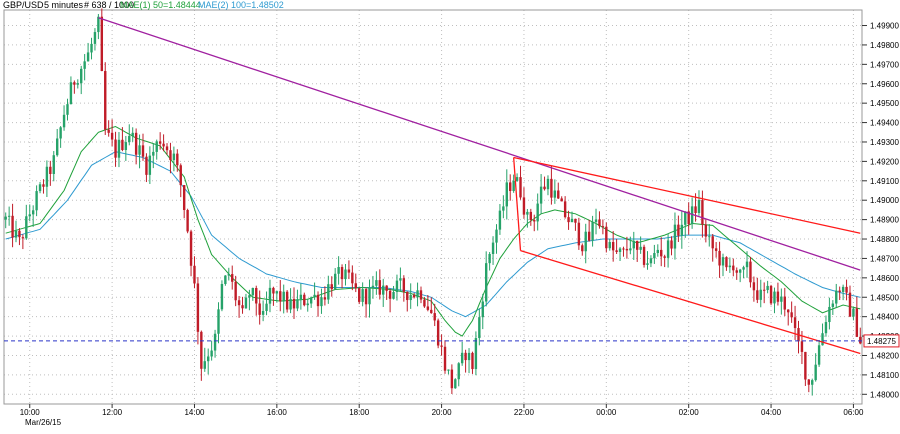  What do you see at coordinates (884, 317) in the screenshot?
I see `y-tick-label: 1.48400` at bounding box center [884, 317].